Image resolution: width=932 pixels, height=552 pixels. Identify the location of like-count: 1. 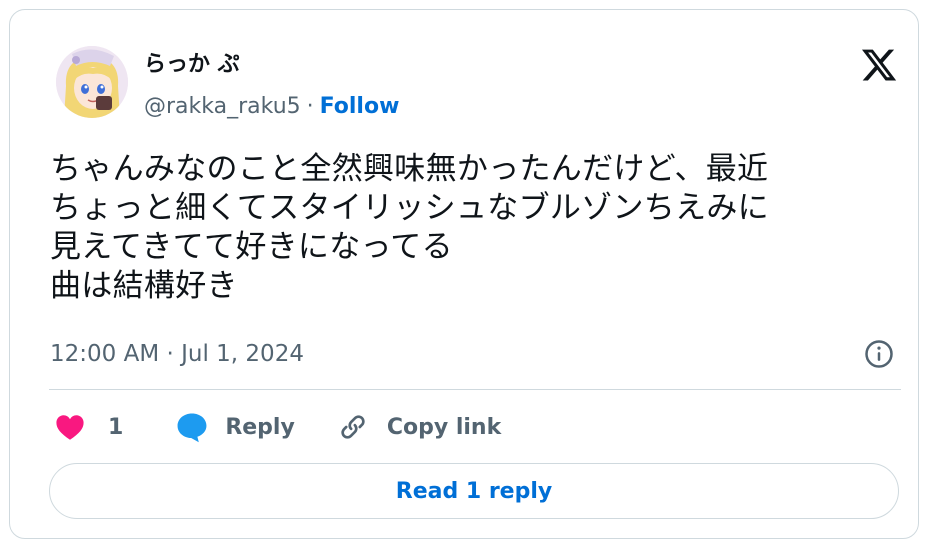
(116, 427).